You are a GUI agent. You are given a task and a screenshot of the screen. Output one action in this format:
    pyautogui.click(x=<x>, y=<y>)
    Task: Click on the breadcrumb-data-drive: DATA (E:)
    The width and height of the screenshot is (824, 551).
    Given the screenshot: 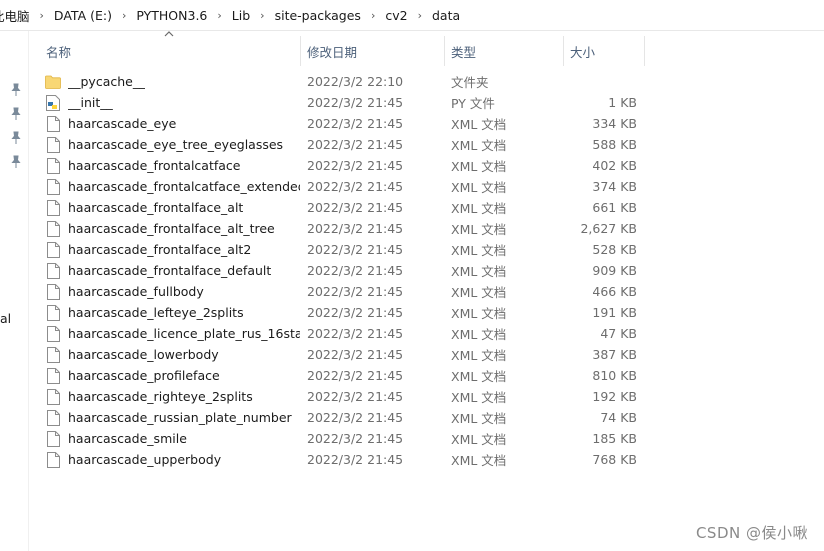 What is the action you would take?
    pyautogui.click(x=83, y=15)
    